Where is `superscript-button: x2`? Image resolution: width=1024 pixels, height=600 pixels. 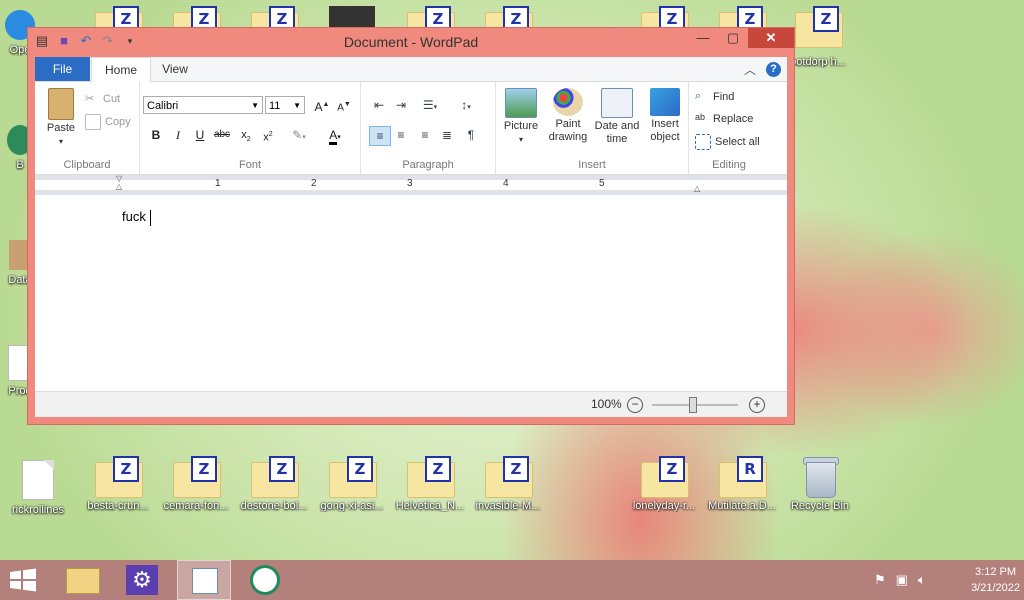 superscript-button: x2 is located at coordinates (268, 135).